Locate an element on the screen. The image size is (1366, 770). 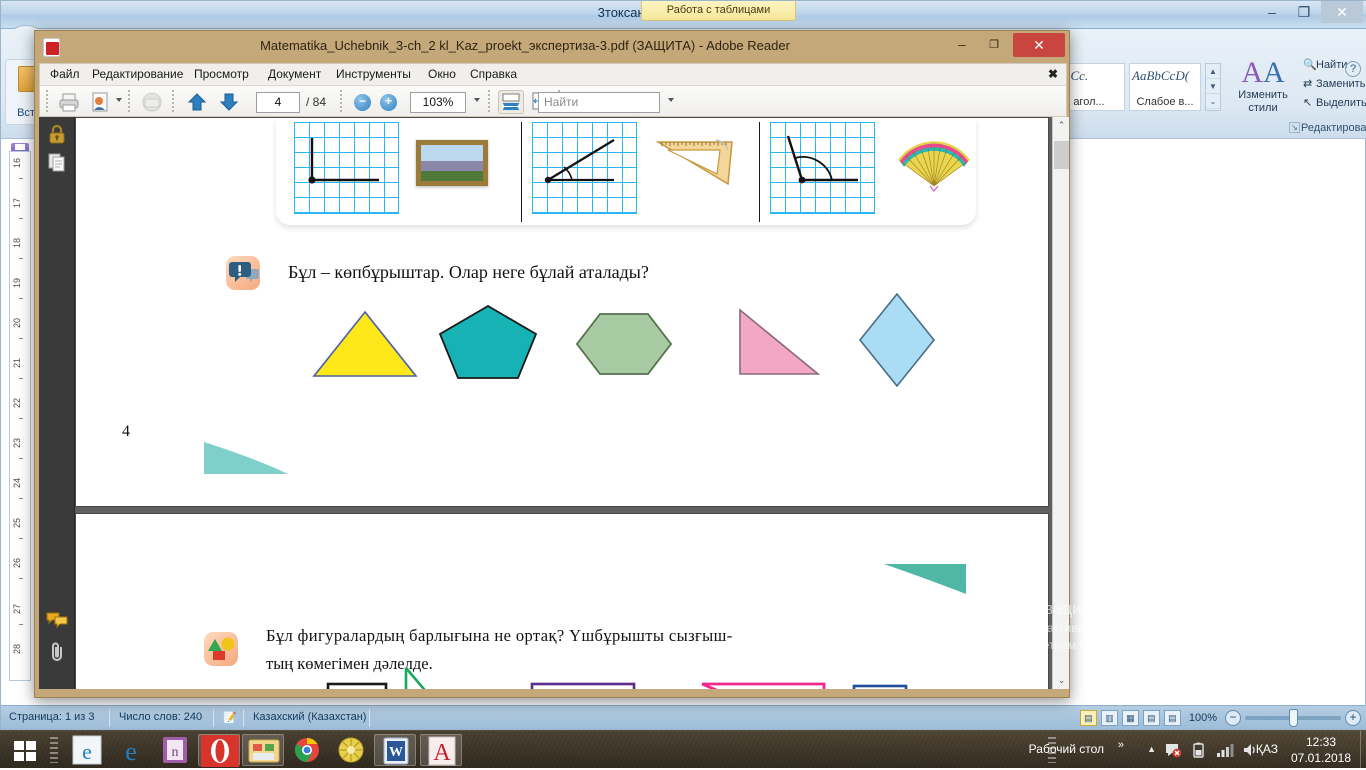
zoom-slider-thumb is located at coordinates (1293, 718).